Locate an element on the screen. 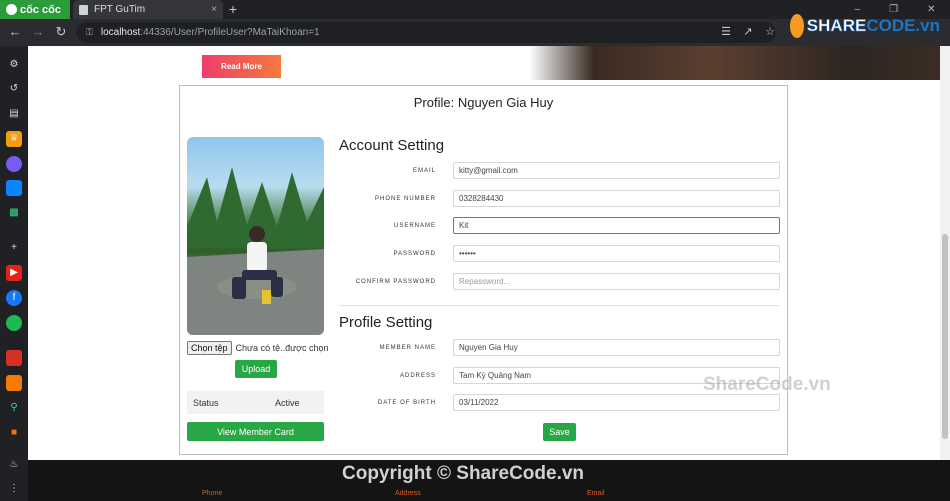 This screenshot has height=501, width=950. save-button: Save is located at coordinates (559, 432).